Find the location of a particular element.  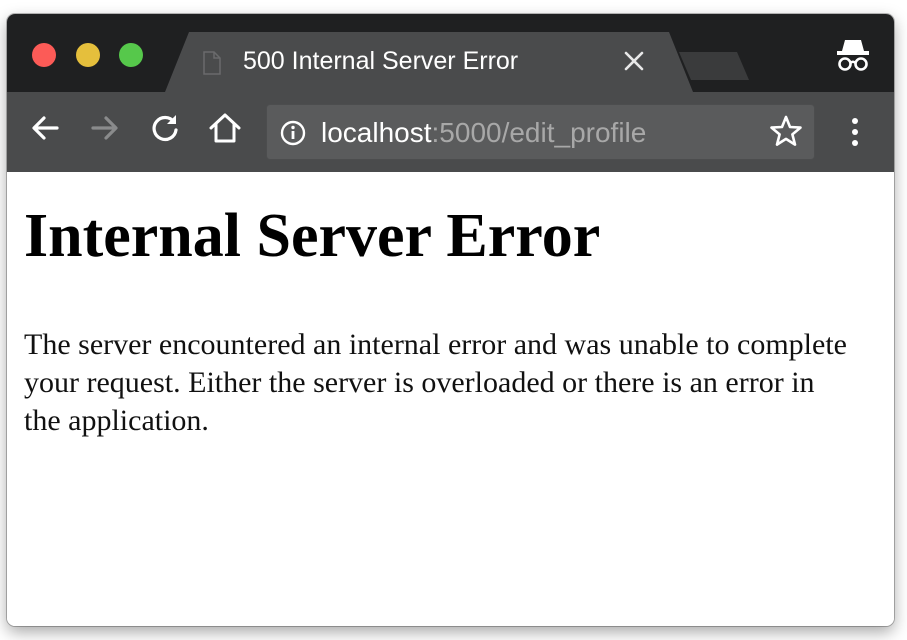

star-icon is located at coordinates (786, 131).